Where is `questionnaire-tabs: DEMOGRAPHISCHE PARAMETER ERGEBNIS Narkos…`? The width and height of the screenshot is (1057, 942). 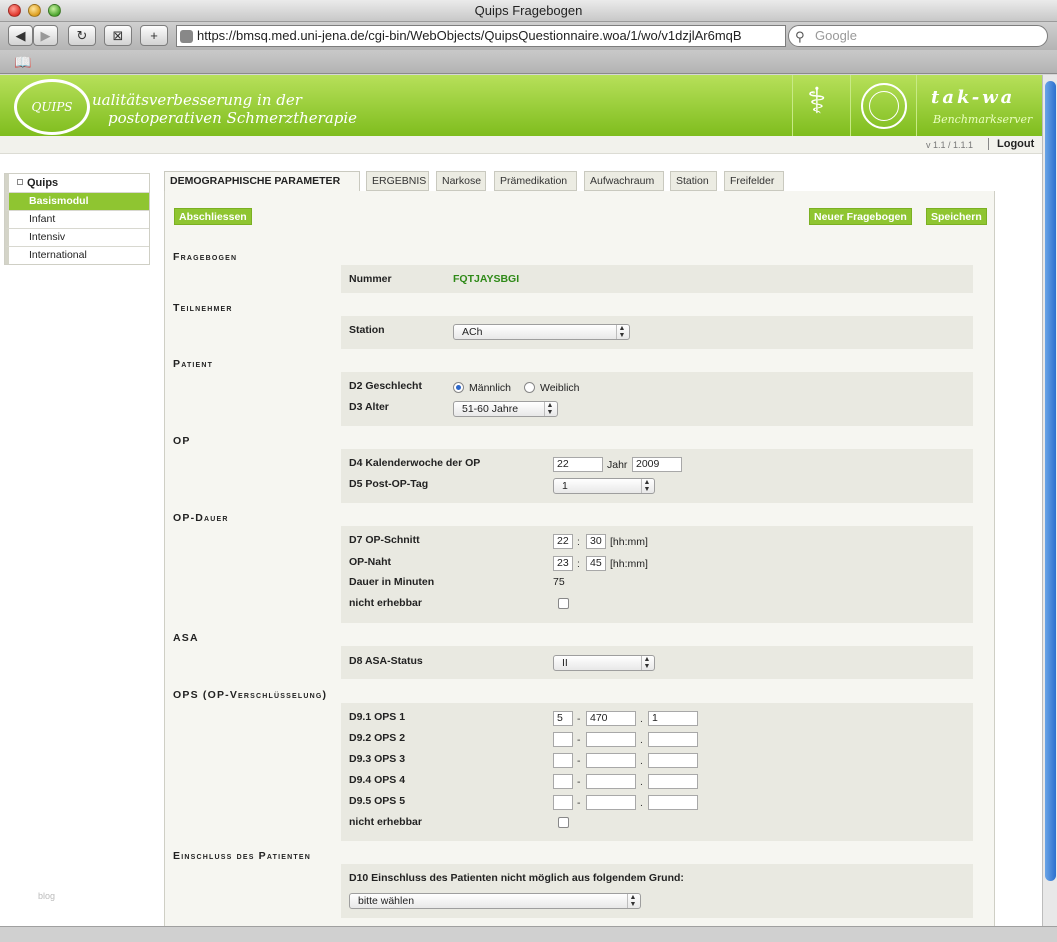
questionnaire-tabs: DEMOGRAPHISCHE PARAMETER ERGEBNIS Narkos… is located at coordinates (579, 181).